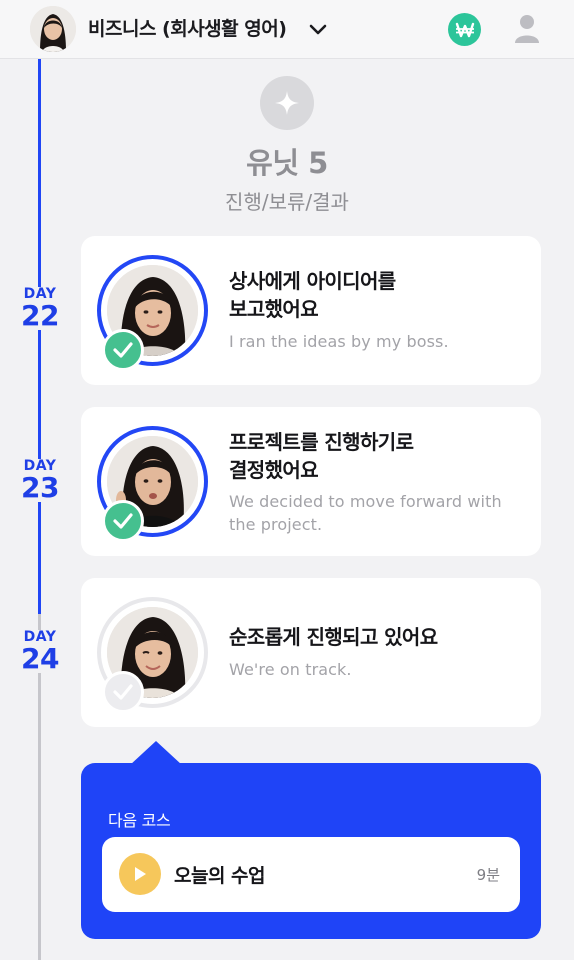 Image resolution: width=574 pixels, height=960 pixels. I want to click on lesson-title: 프로젝트를 진행하기로 결정했어요, so click(321, 456).